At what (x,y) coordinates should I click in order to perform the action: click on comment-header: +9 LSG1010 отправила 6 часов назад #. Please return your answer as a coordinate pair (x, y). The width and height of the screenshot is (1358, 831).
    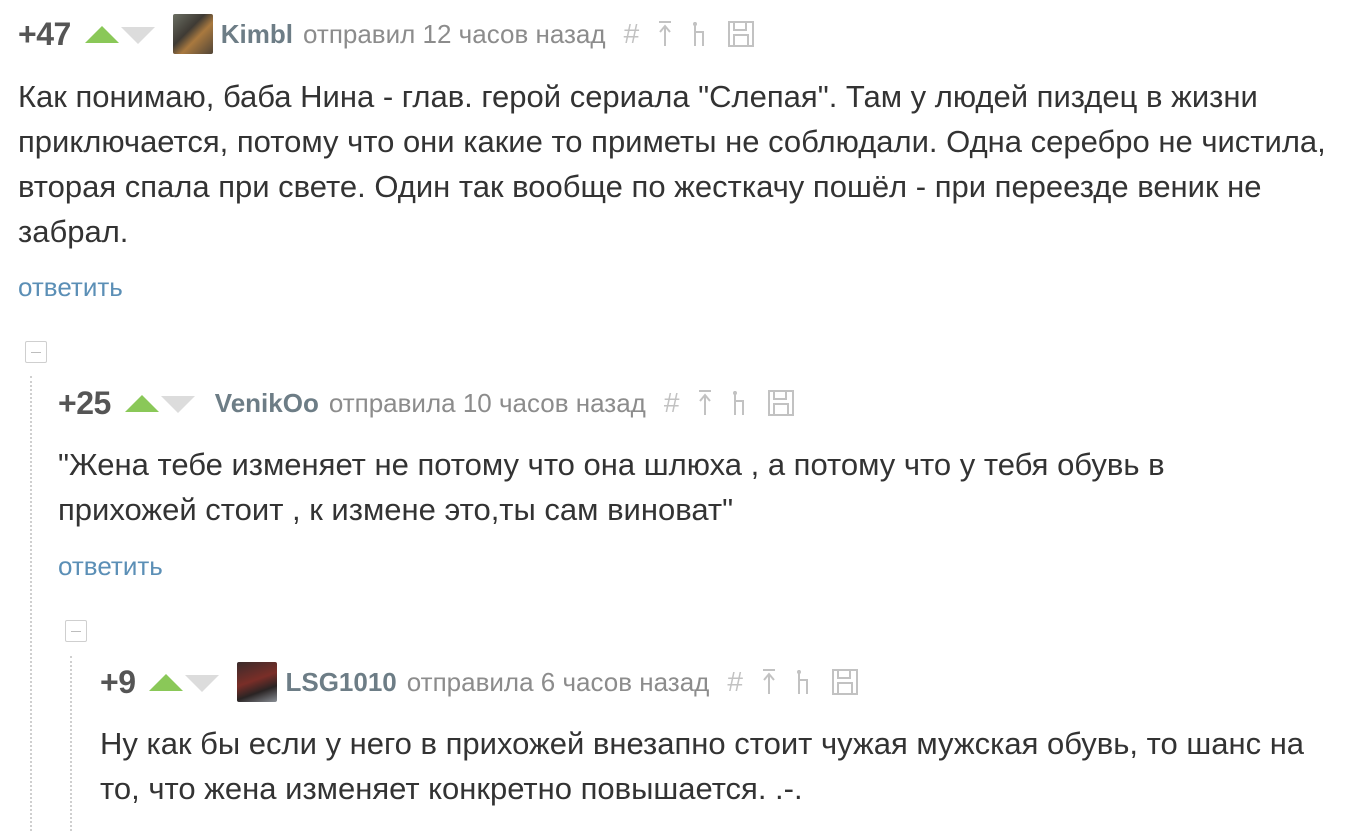
    Looking at the image, I should click on (479, 682).